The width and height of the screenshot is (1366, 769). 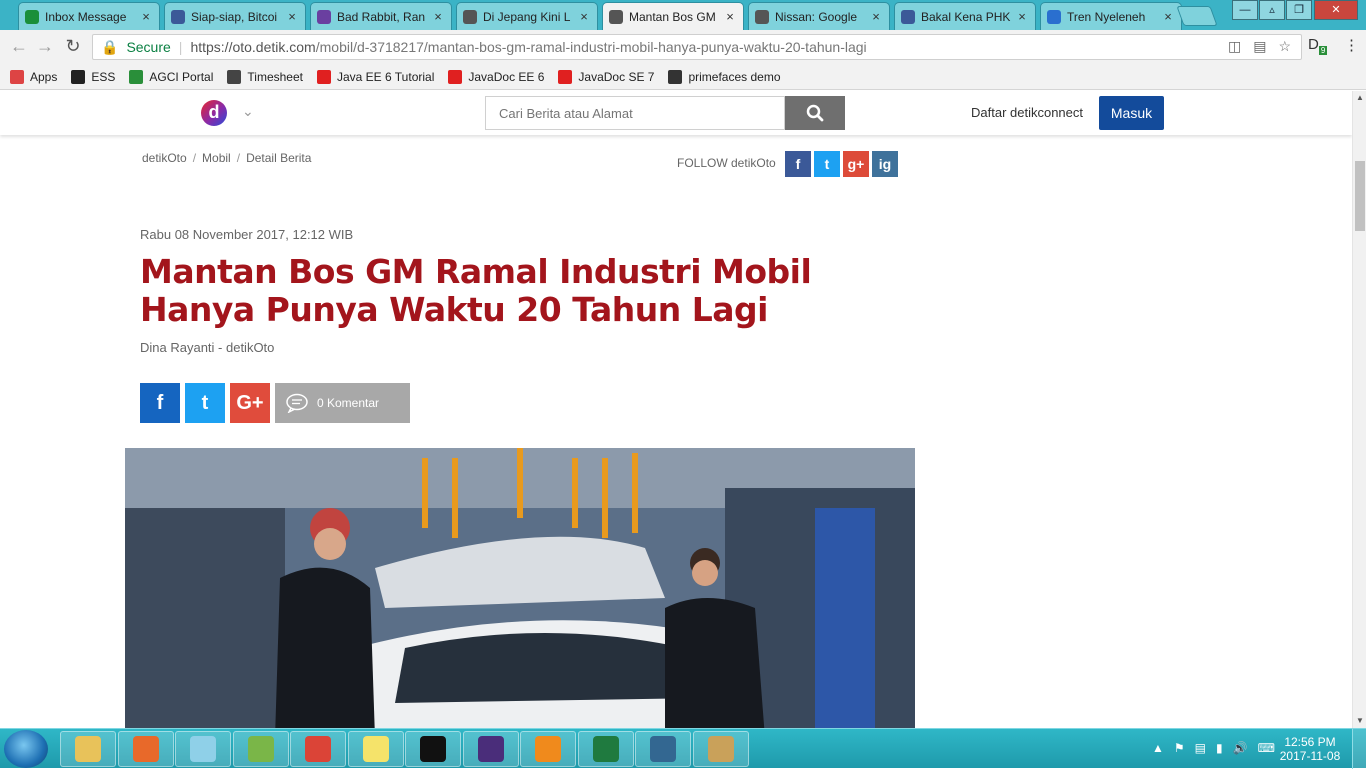 I want to click on ess-icon, so click(x=78, y=76).